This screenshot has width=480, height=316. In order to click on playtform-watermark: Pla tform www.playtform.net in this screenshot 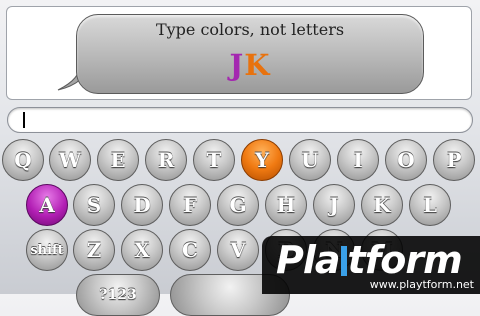, I will do `click(371, 265)`.